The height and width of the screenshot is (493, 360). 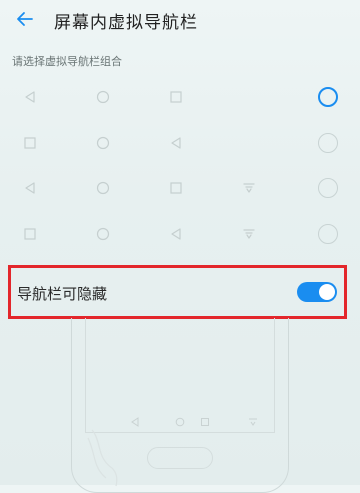 What do you see at coordinates (180, 458) in the screenshot?
I see `phone-home-button` at bounding box center [180, 458].